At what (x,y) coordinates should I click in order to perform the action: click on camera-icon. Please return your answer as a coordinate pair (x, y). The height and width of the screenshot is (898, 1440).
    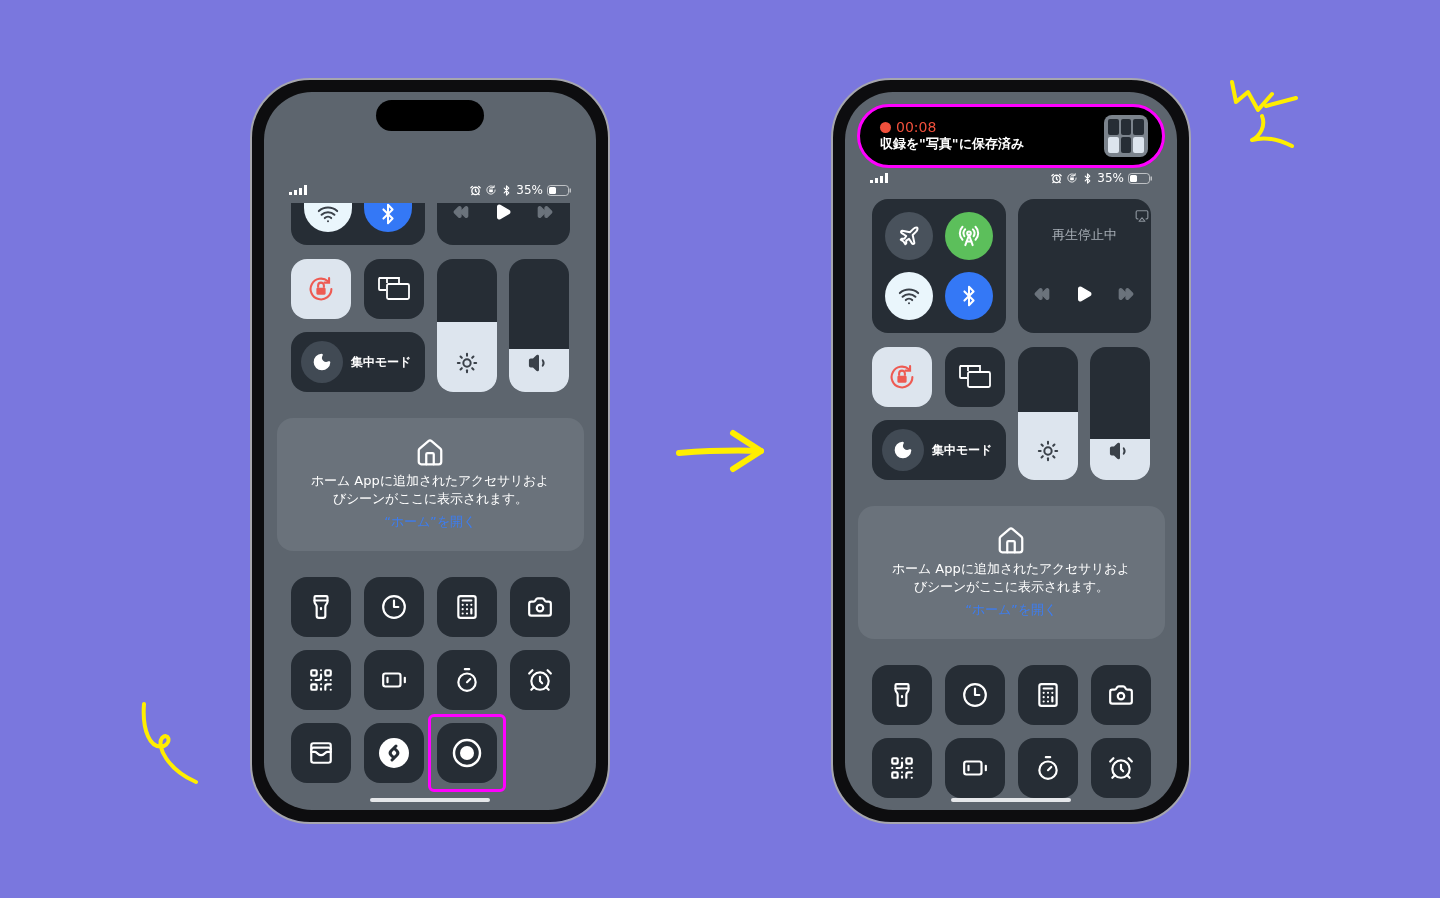
    Looking at the image, I should click on (539, 607).